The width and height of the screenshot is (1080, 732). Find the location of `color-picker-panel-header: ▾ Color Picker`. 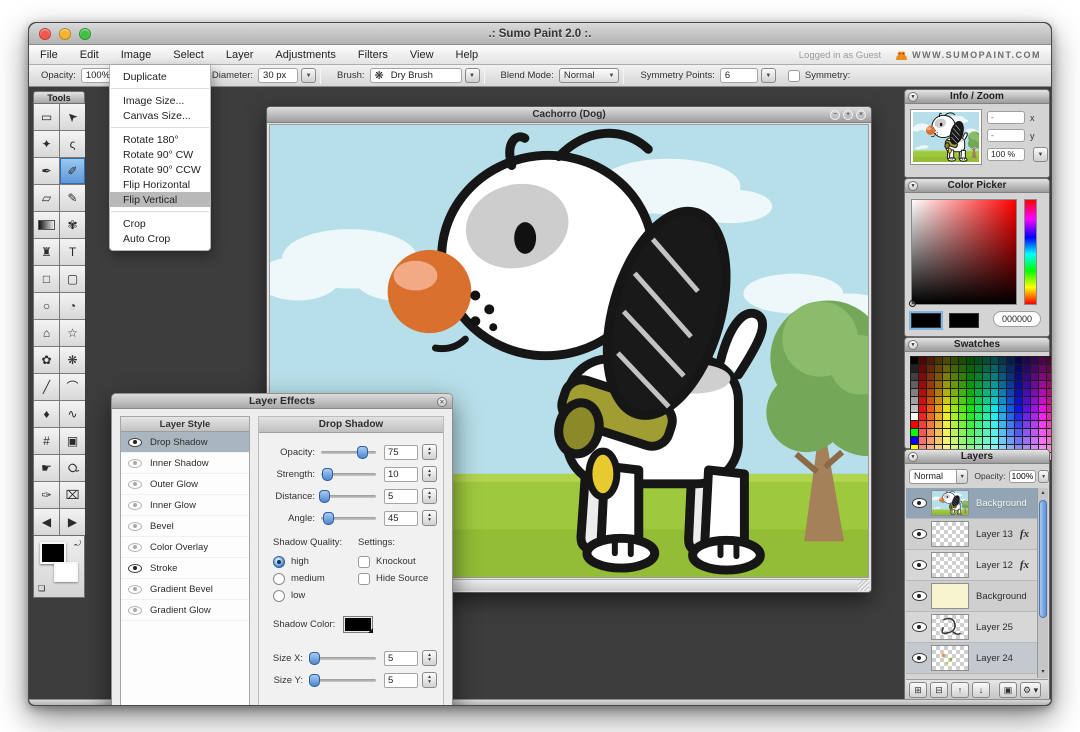

color-picker-panel-header: ▾ Color Picker is located at coordinates (977, 186).